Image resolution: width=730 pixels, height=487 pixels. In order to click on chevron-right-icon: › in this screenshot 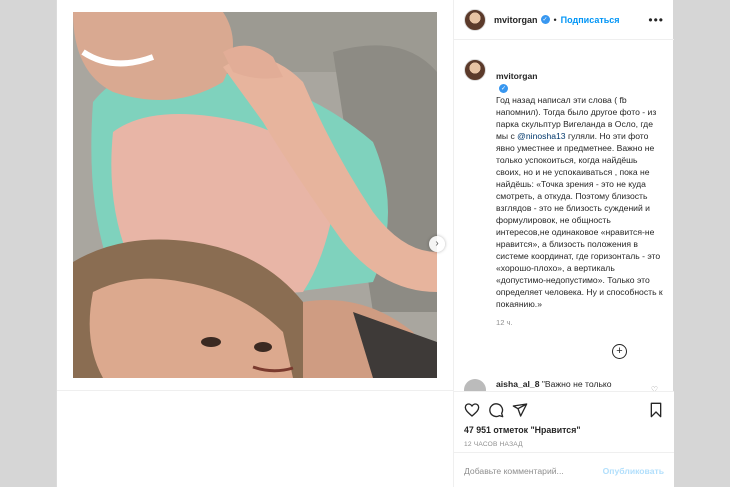, I will do `click(437, 243)`.